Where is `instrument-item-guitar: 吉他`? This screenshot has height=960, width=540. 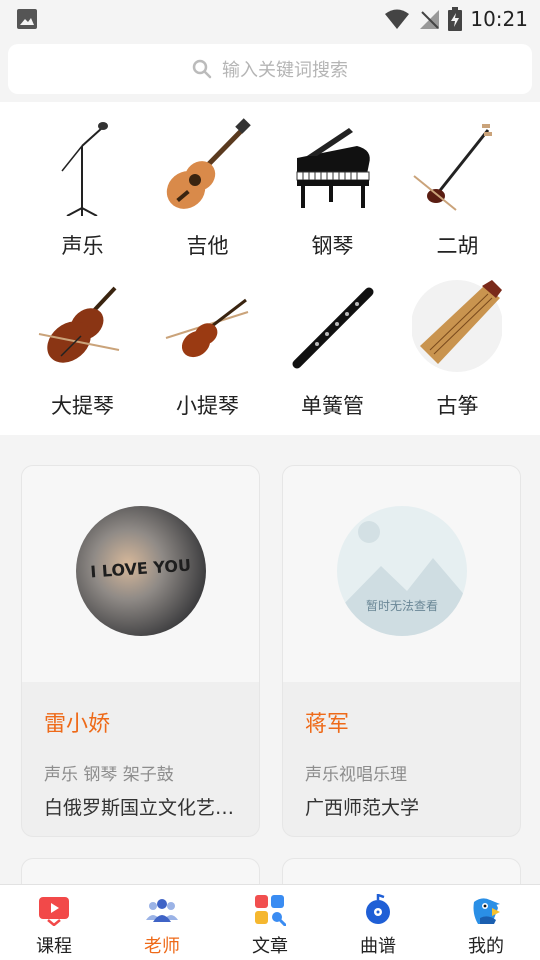 instrument-item-guitar: 吉他 is located at coordinates (207, 180).